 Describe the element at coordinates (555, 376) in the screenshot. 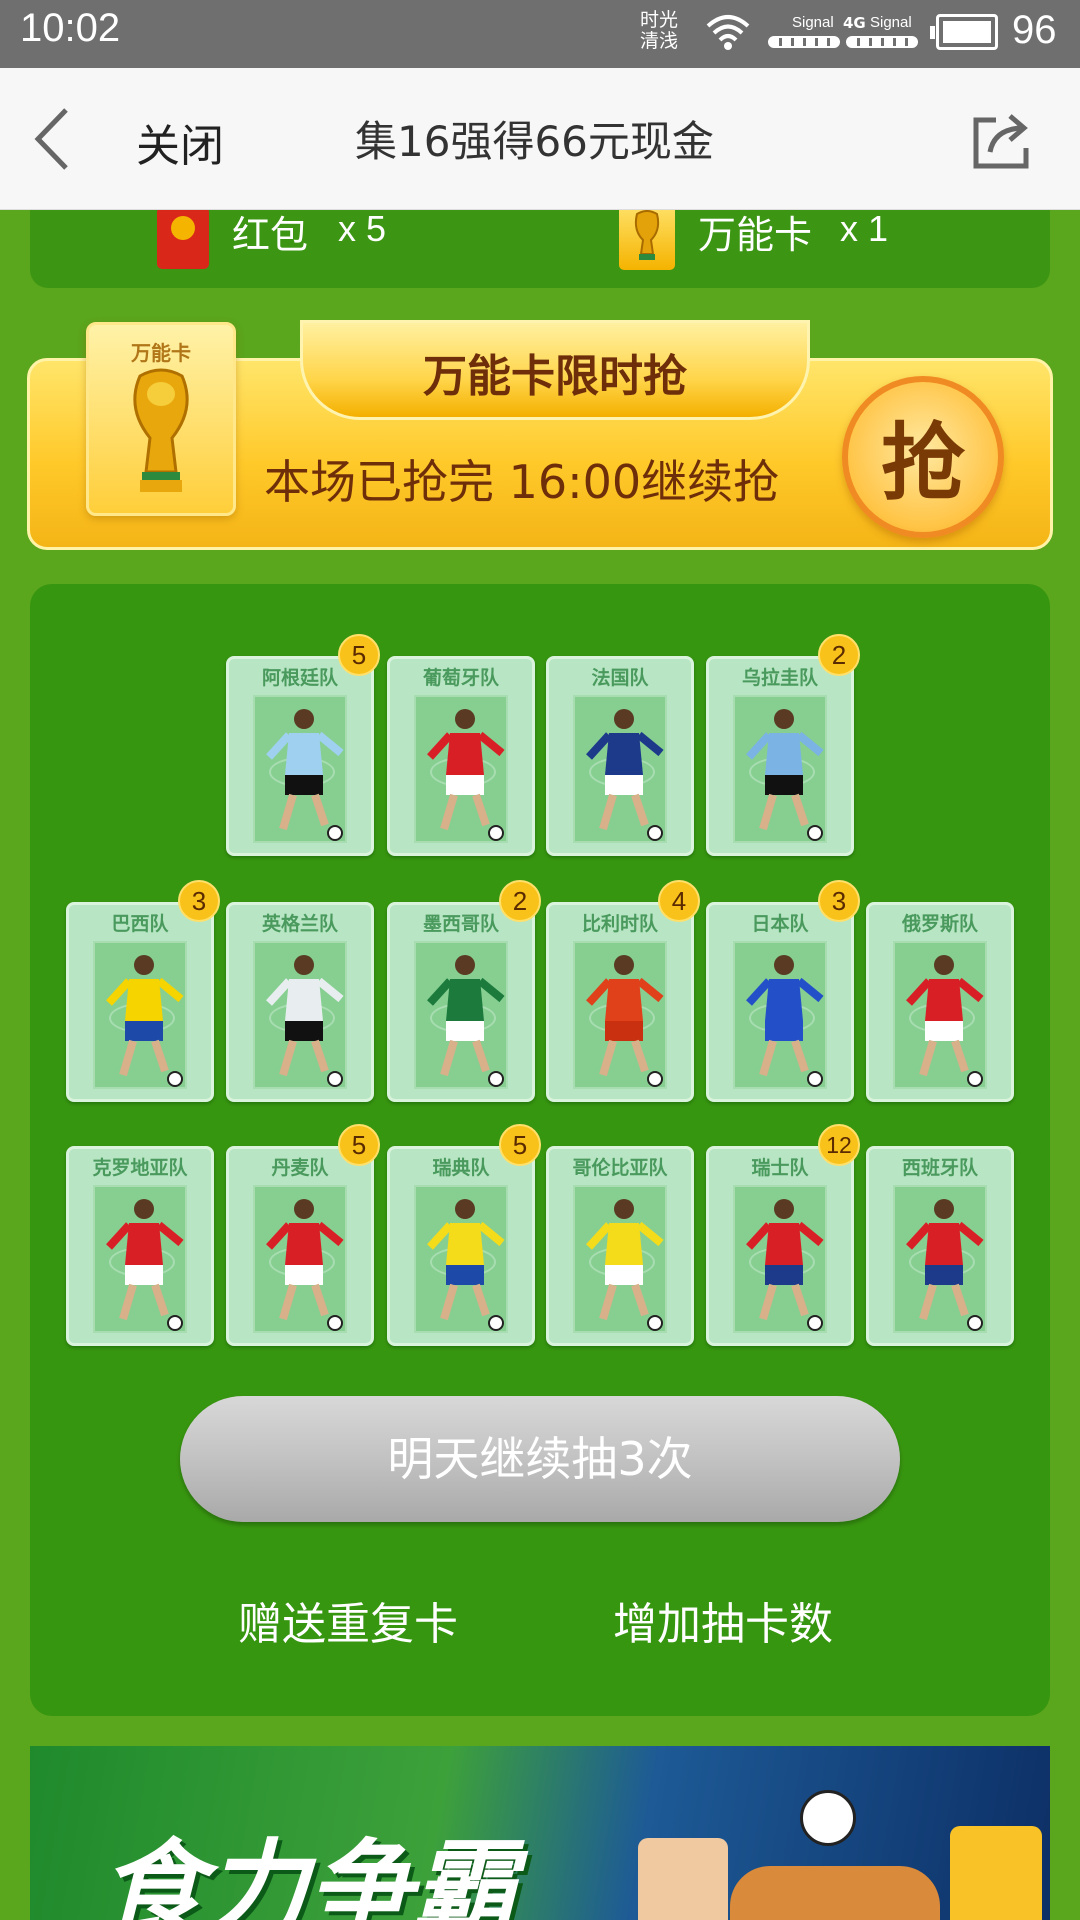

I see `promo-title: 万能卡限时抢` at that location.